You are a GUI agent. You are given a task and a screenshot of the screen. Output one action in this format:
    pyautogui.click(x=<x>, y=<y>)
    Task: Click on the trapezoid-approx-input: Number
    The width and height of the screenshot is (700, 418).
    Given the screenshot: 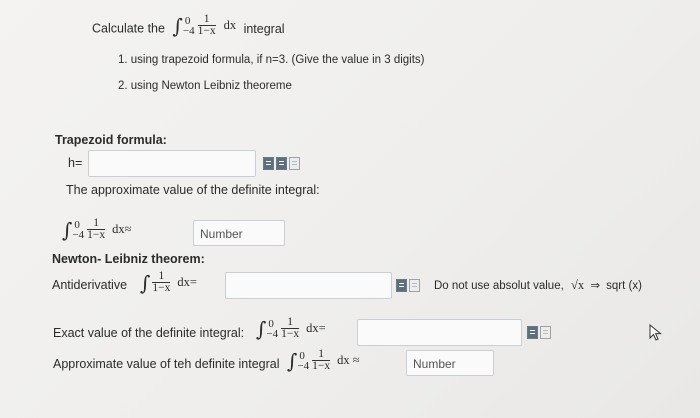 What is the action you would take?
    pyautogui.click(x=239, y=233)
    